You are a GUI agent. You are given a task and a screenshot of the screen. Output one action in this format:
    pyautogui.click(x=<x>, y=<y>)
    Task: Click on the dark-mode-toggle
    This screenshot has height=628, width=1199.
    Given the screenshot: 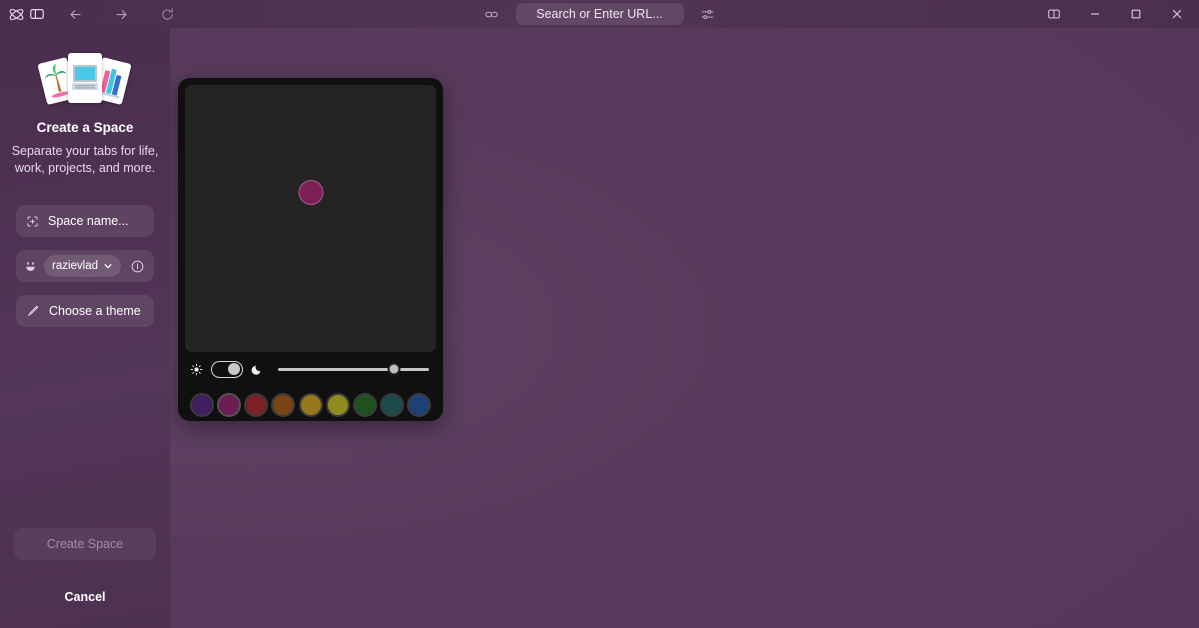 What is the action you would take?
    pyautogui.click(x=227, y=369)
    